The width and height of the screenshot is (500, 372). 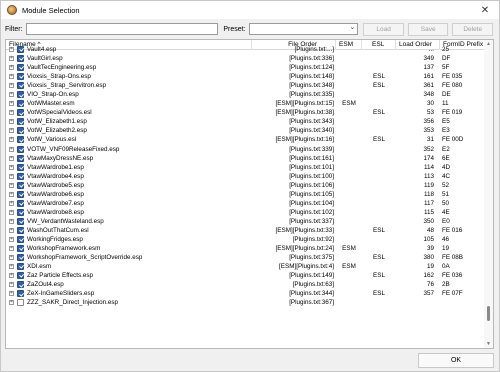 I want to click on cell-esl, so click(x=379, y=302).